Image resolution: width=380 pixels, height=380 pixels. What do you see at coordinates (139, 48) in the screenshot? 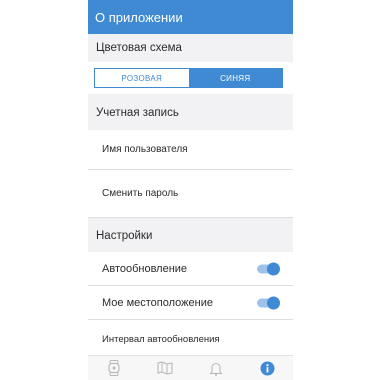
I see `section-title: Цветовая схема` at bounding box center [139, 48].